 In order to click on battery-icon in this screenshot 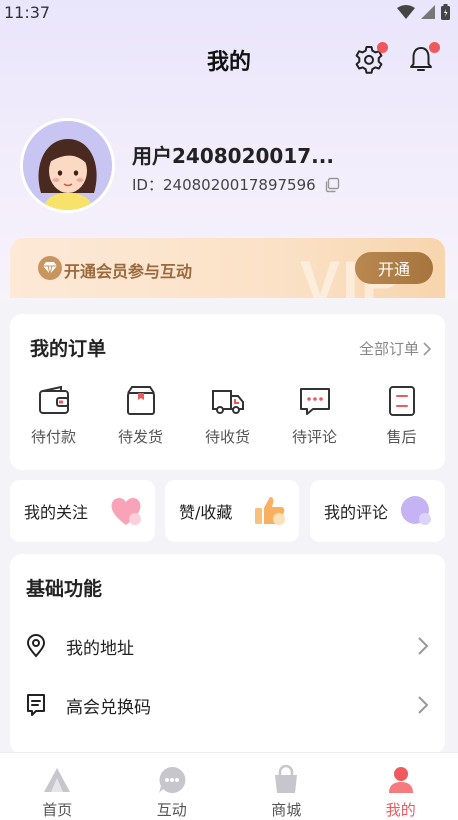, I will do `click(445, 12)`.